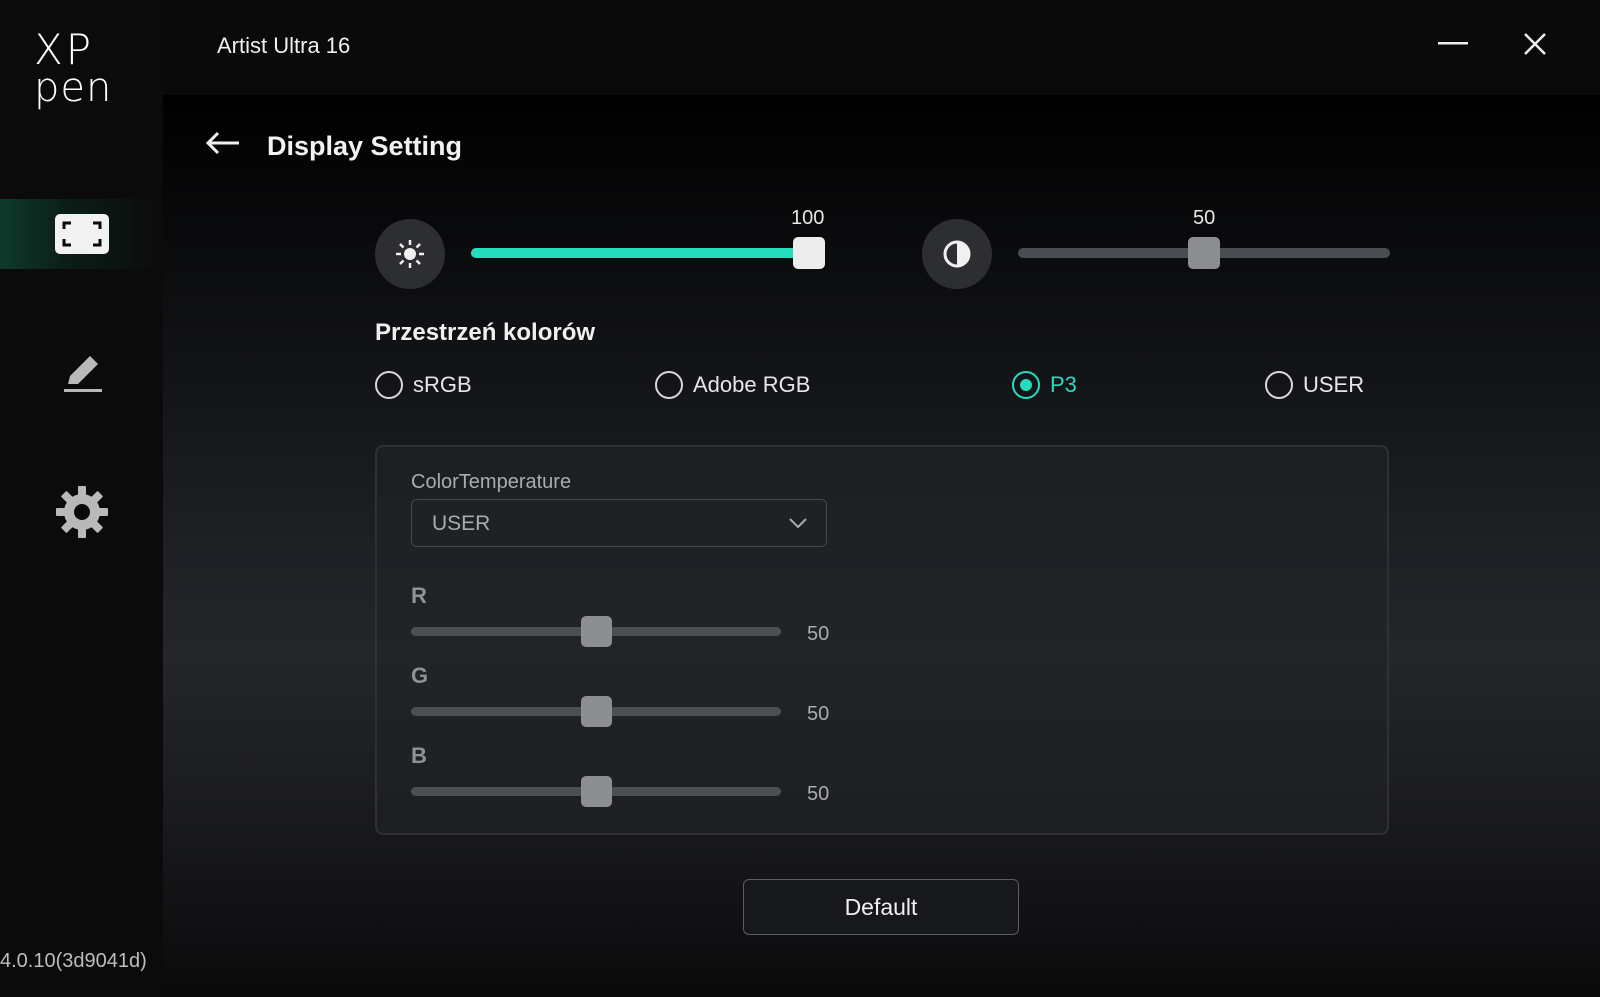  I want to click on radio-label-user: USER, so click(1334, 384).